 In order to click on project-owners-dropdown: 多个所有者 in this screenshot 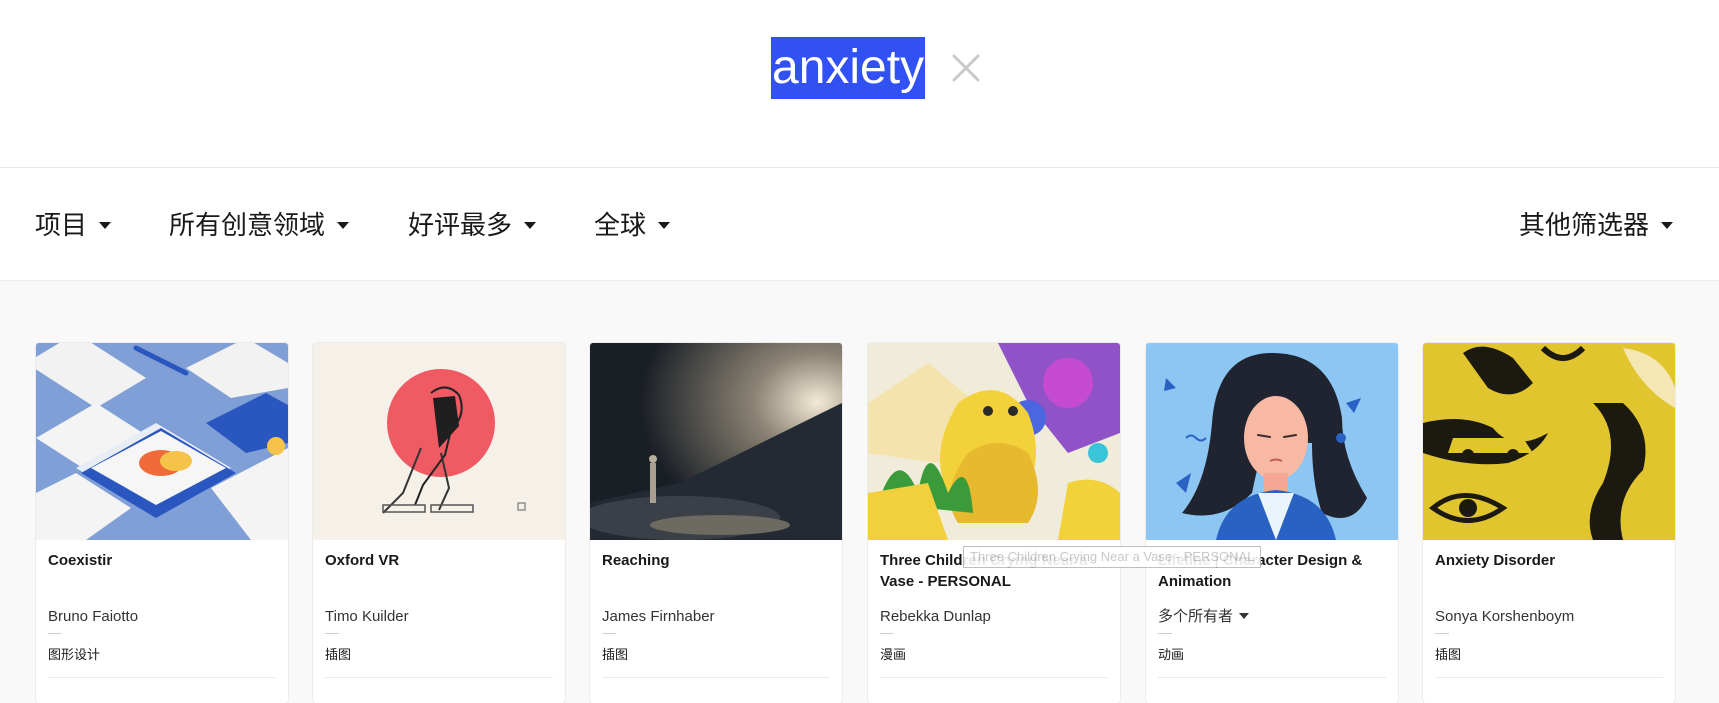, I will do `click(1204, 617)`.